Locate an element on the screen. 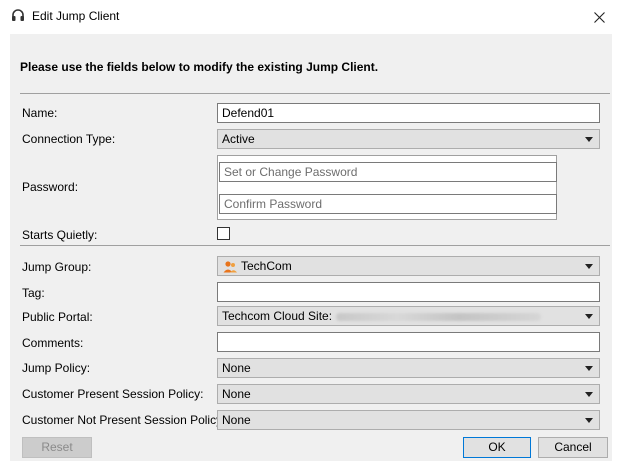 Image resolution: width=622 pixels, height=461 pixels. public-portal-select: Techcom Cloud Site: is located at coordinates (408, 316).